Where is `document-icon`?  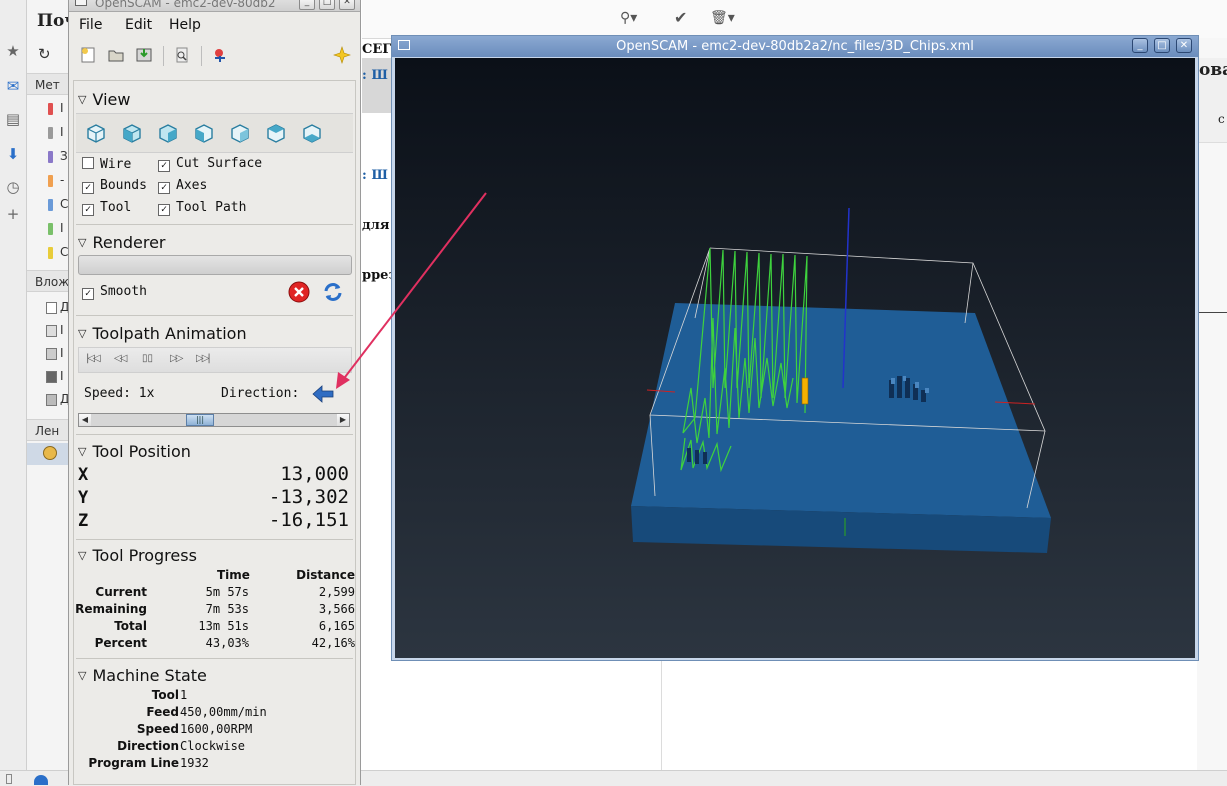 document-icon is located at coordinates (51, 308).